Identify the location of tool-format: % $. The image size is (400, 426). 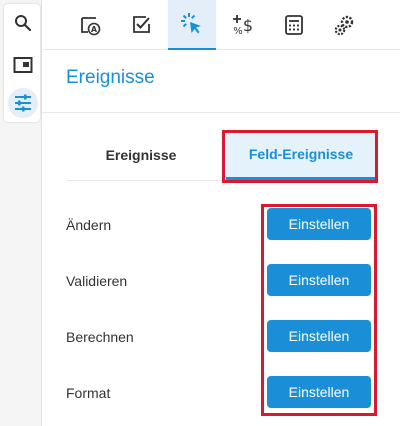
(243, 25).